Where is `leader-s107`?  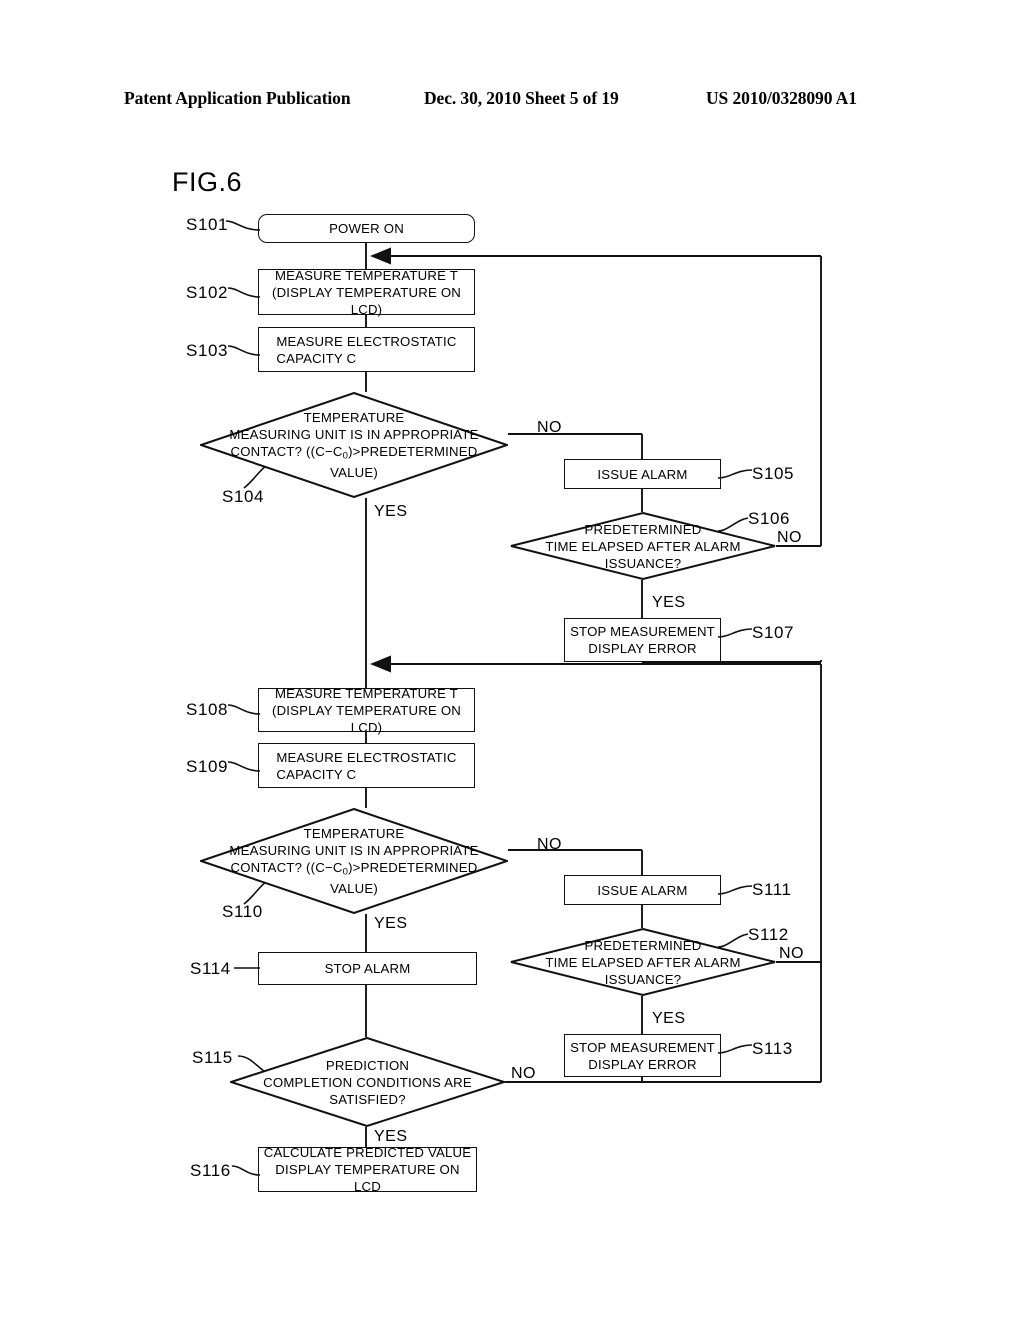
leader-s107 is located at coordinates (735, 633).